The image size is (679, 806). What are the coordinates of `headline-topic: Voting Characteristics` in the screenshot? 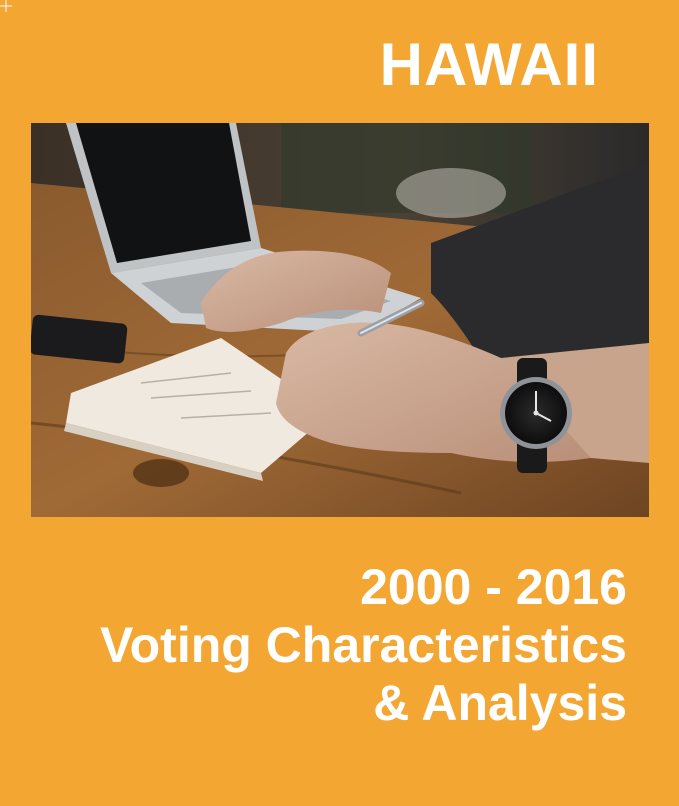 It's located at (363, 645).